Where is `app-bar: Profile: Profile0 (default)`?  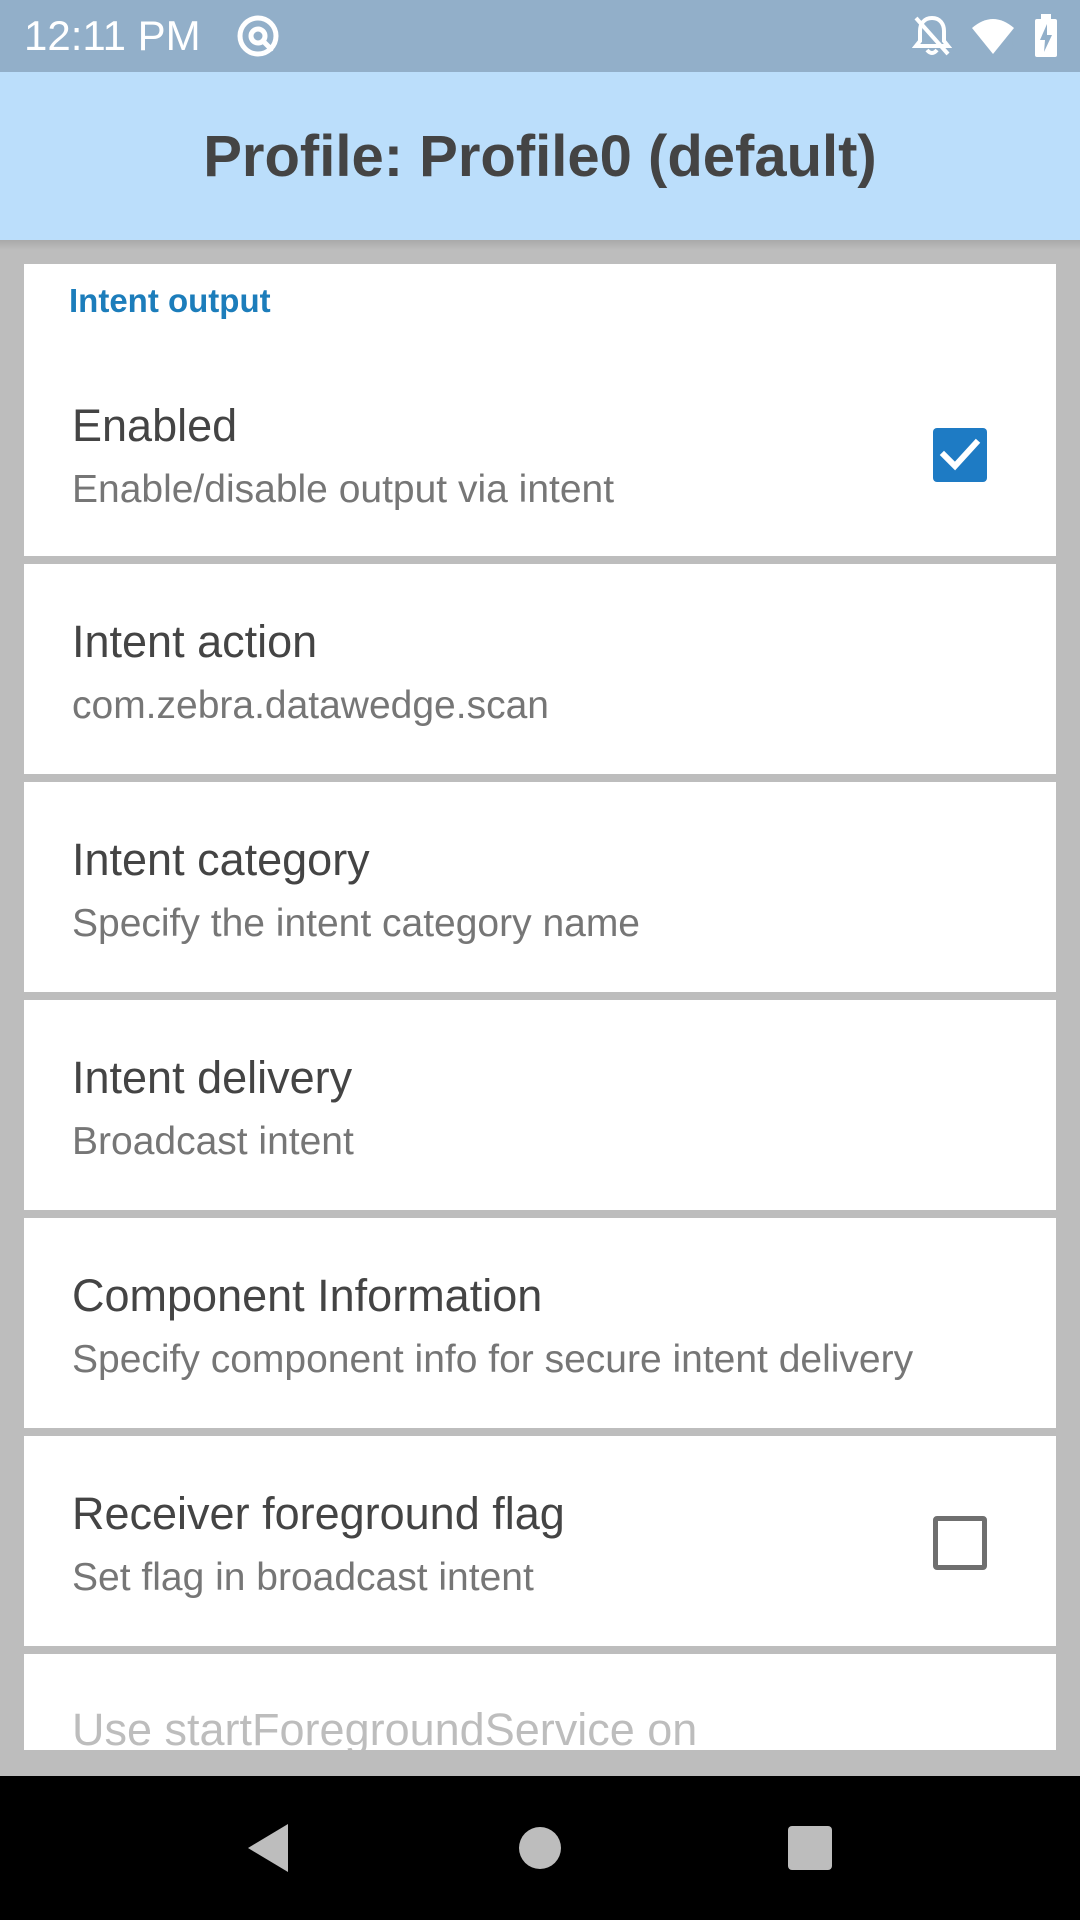 app-bar: Profile: Profile0 (default) is located at coordinates (540, 156).